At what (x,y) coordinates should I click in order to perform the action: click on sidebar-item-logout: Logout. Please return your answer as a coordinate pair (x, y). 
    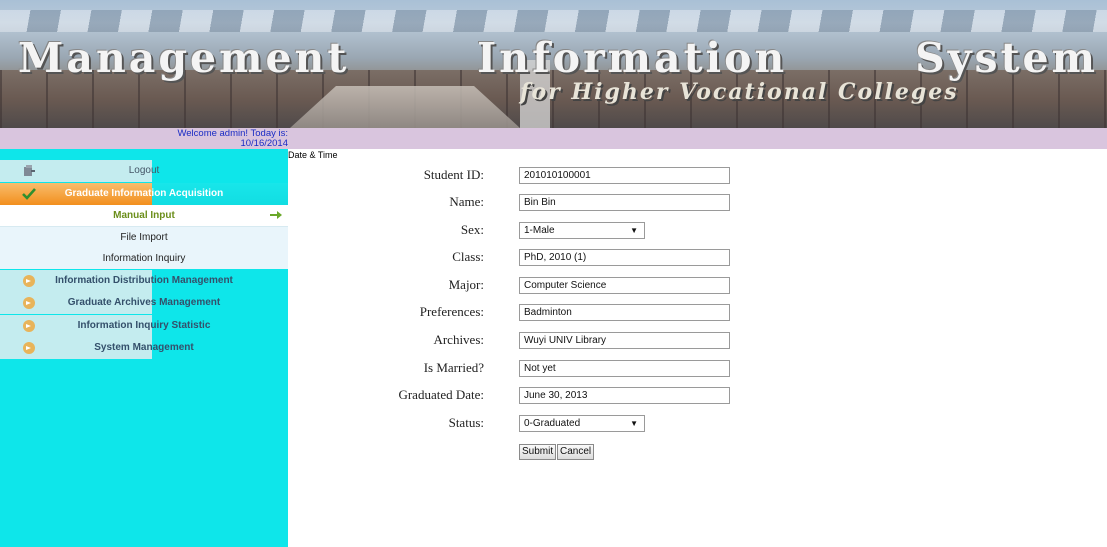
    Looking at the image, I should click on (144, 171).